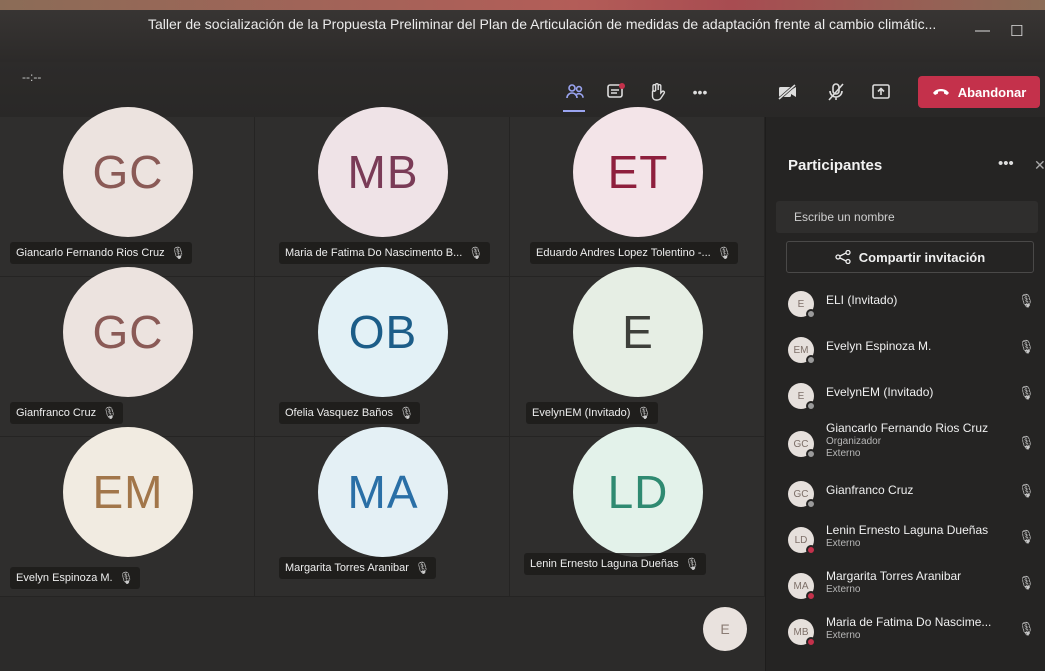 This screenshot has height=671, width=1045. What do you see at coordinates (350, 413) in the screenshot?
I see `participant-name-chip: Ofelia Vasquez Baños 🎙︎` at bounding box center [350, 413].